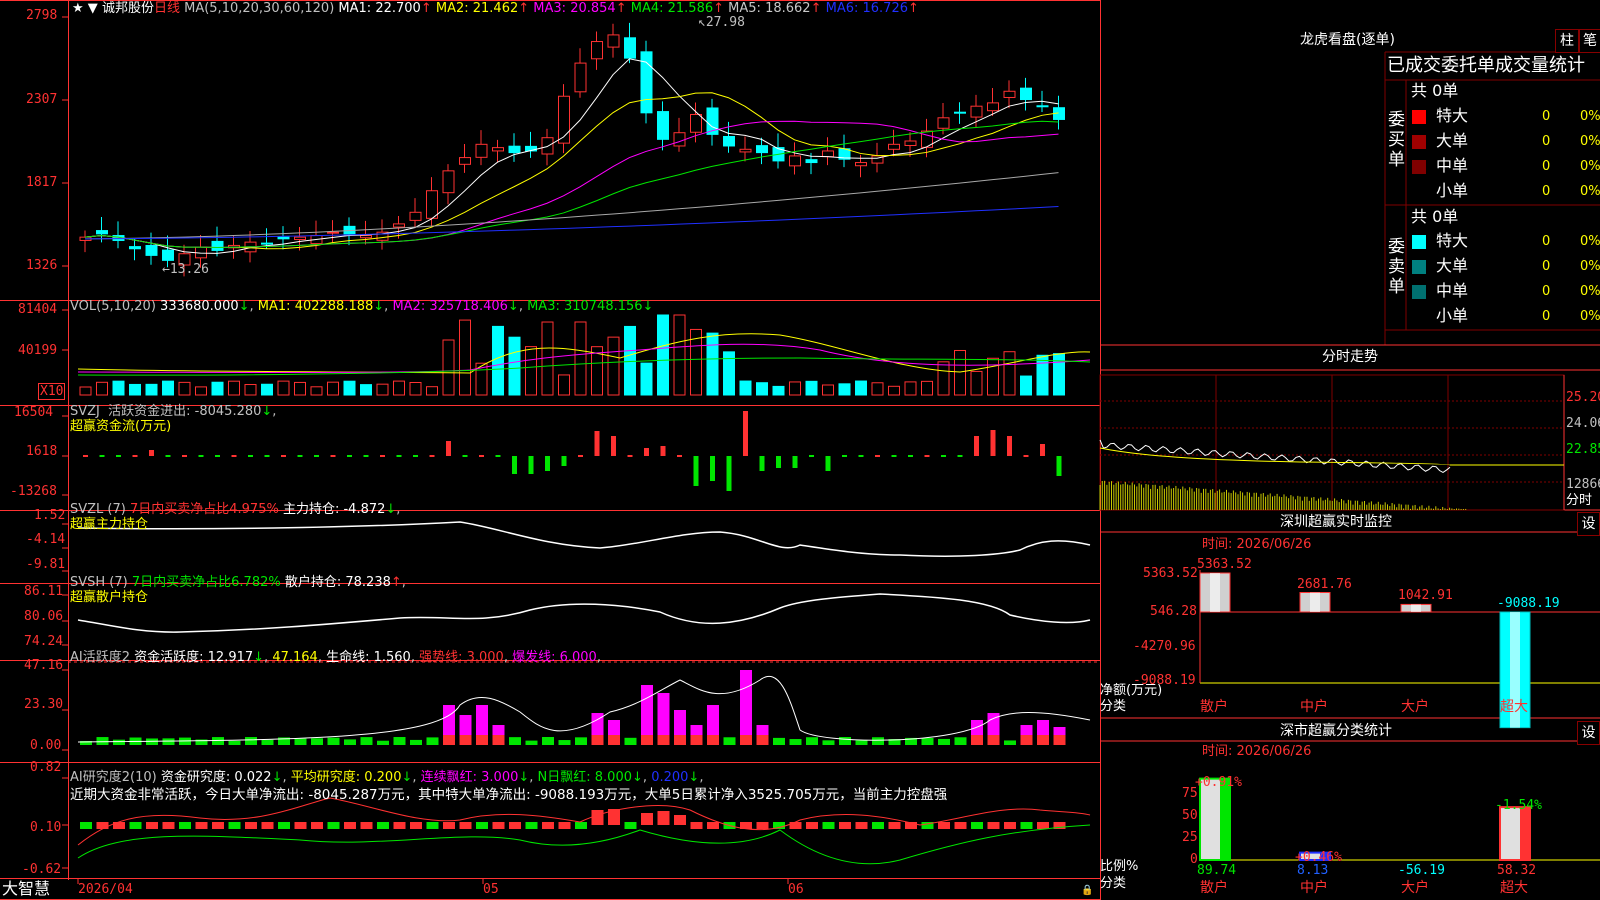 The width and height of the screenshot is (1600, 900). I want to click on buy-row-label: 小单, so click(1452, 190).